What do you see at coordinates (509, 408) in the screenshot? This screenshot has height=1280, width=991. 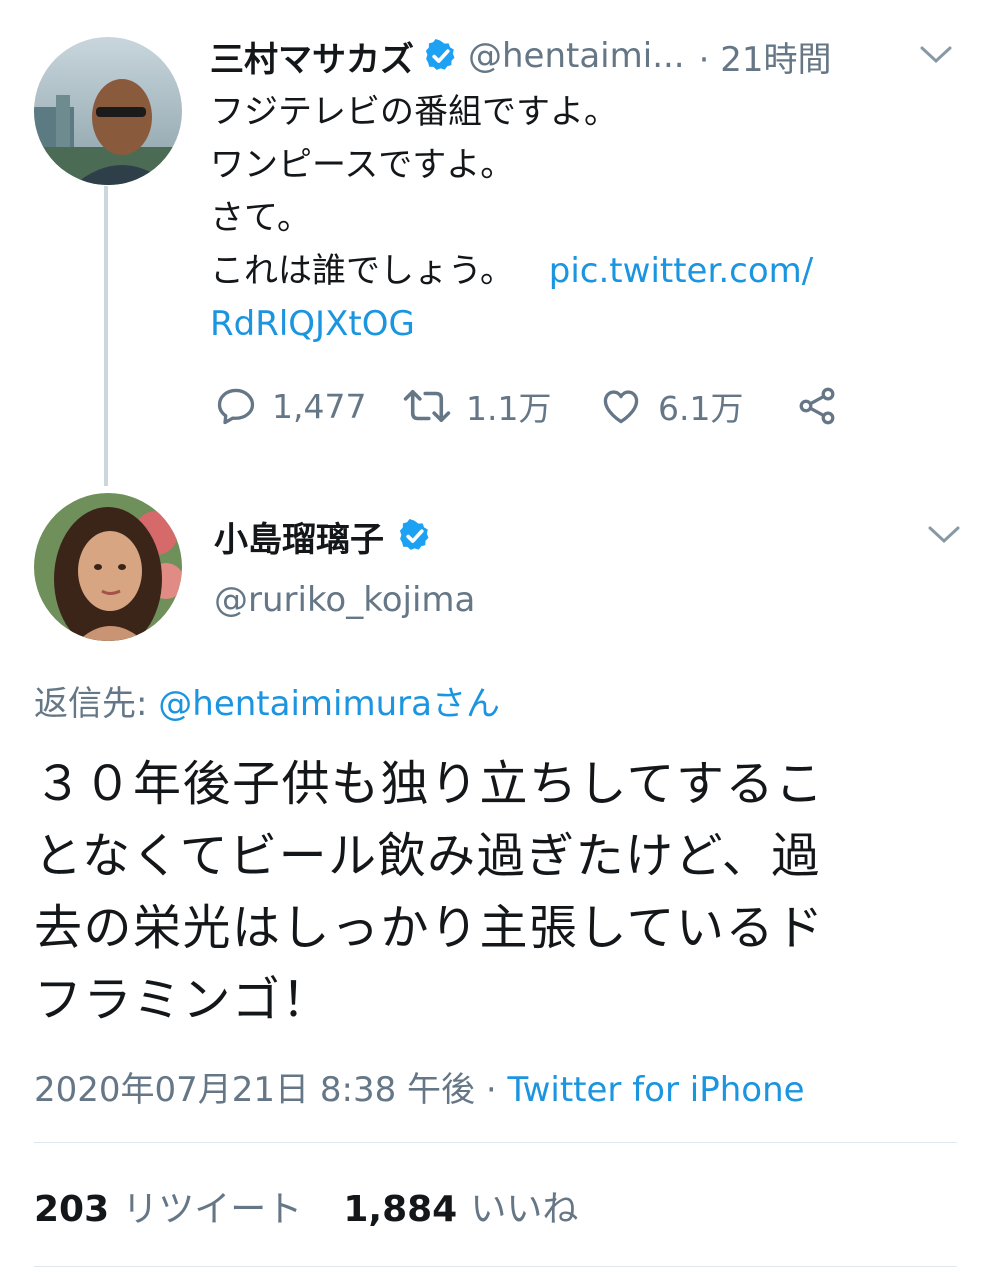 I see `retweet-count: 1.1万` at bounding box center [509, 408].